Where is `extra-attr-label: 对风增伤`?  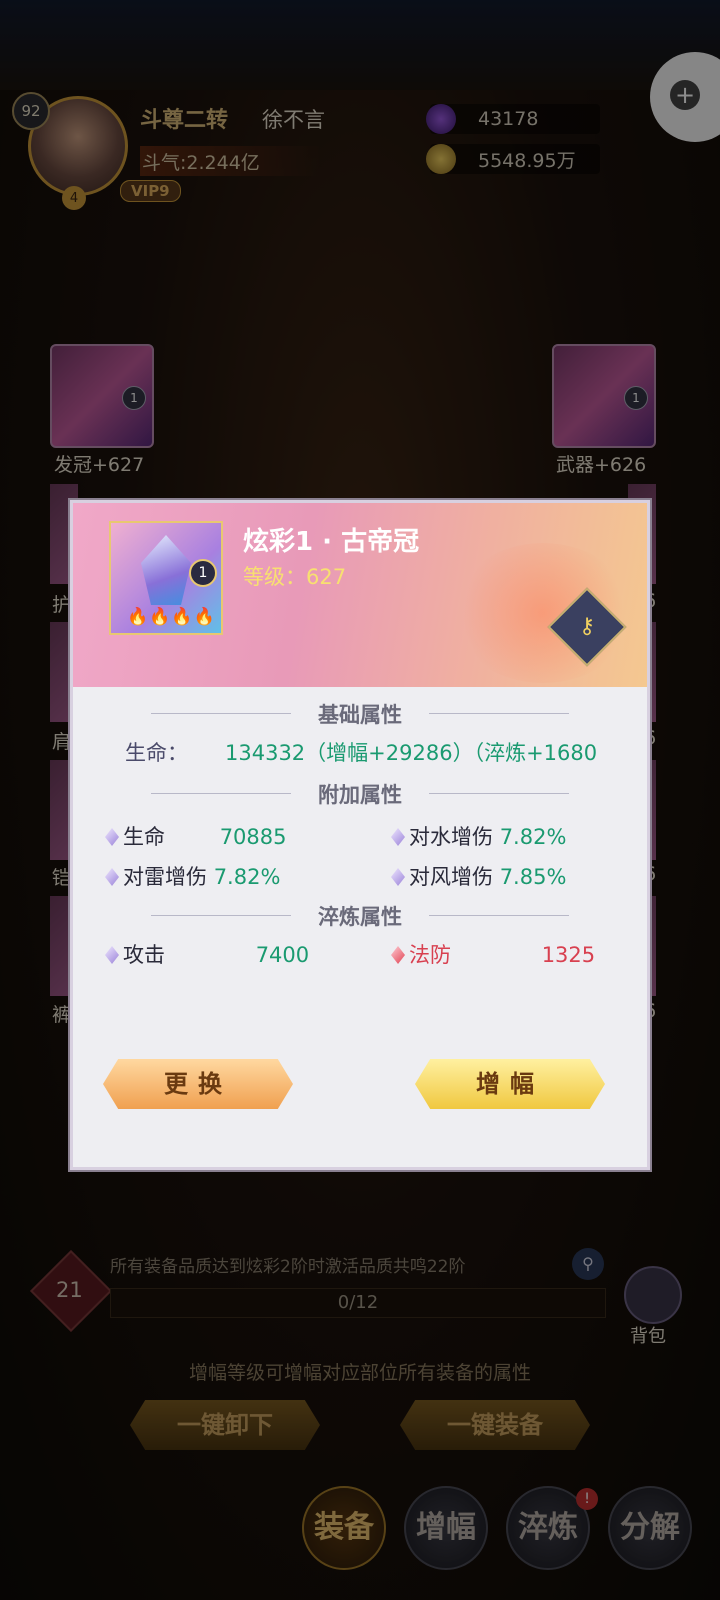 extra-attr-label: 对风增伤 is located at coordinates (451, 877).